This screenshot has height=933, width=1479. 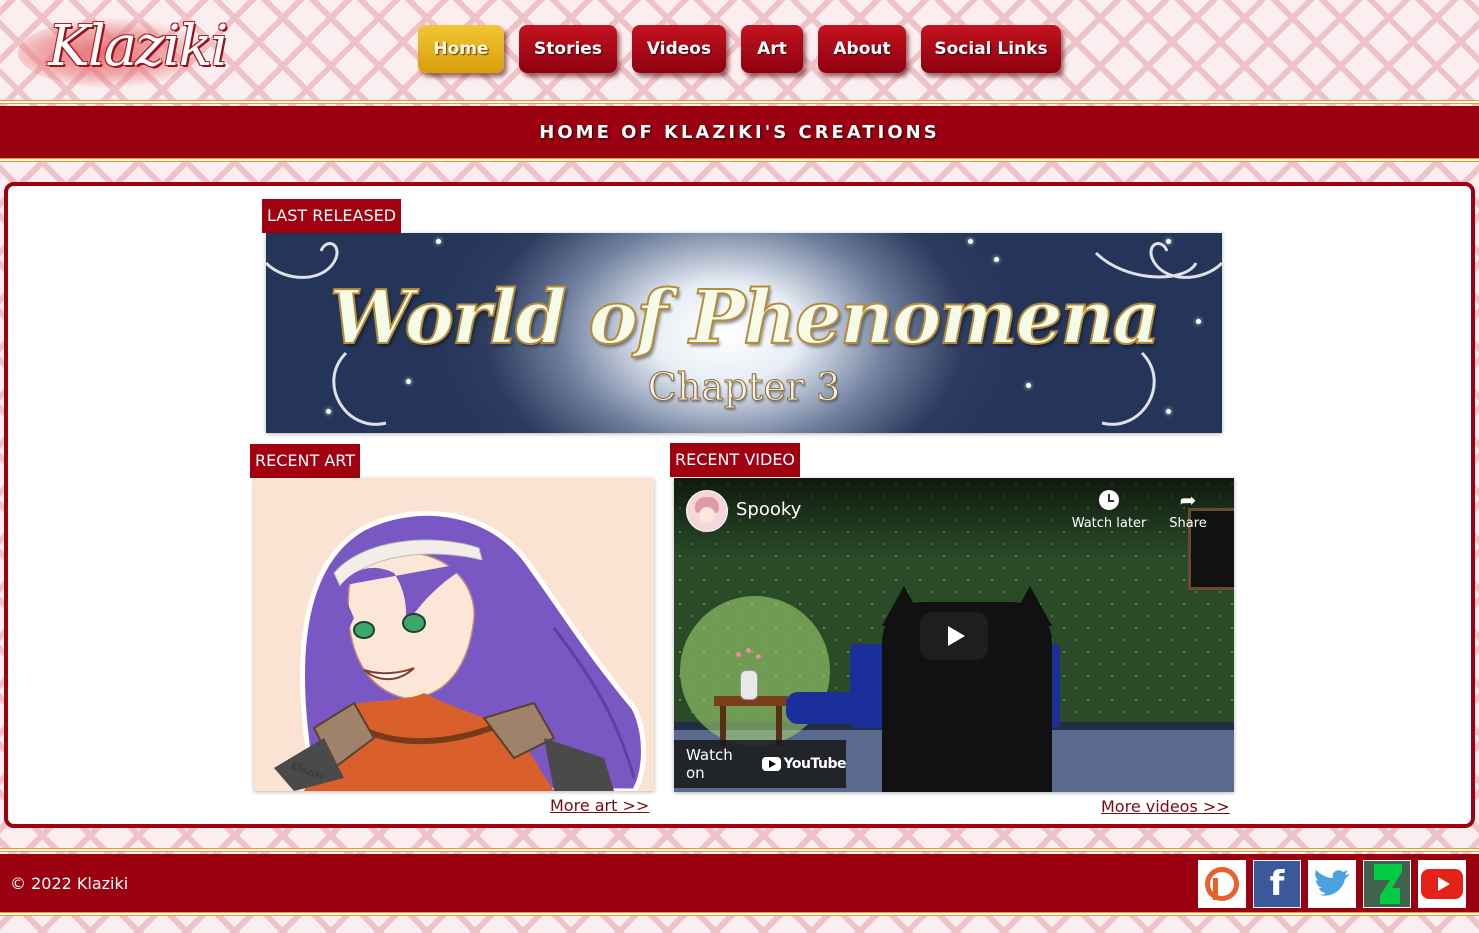 I want to click on recent-art-tag: RECENT ART, so click(x=305, y=461).